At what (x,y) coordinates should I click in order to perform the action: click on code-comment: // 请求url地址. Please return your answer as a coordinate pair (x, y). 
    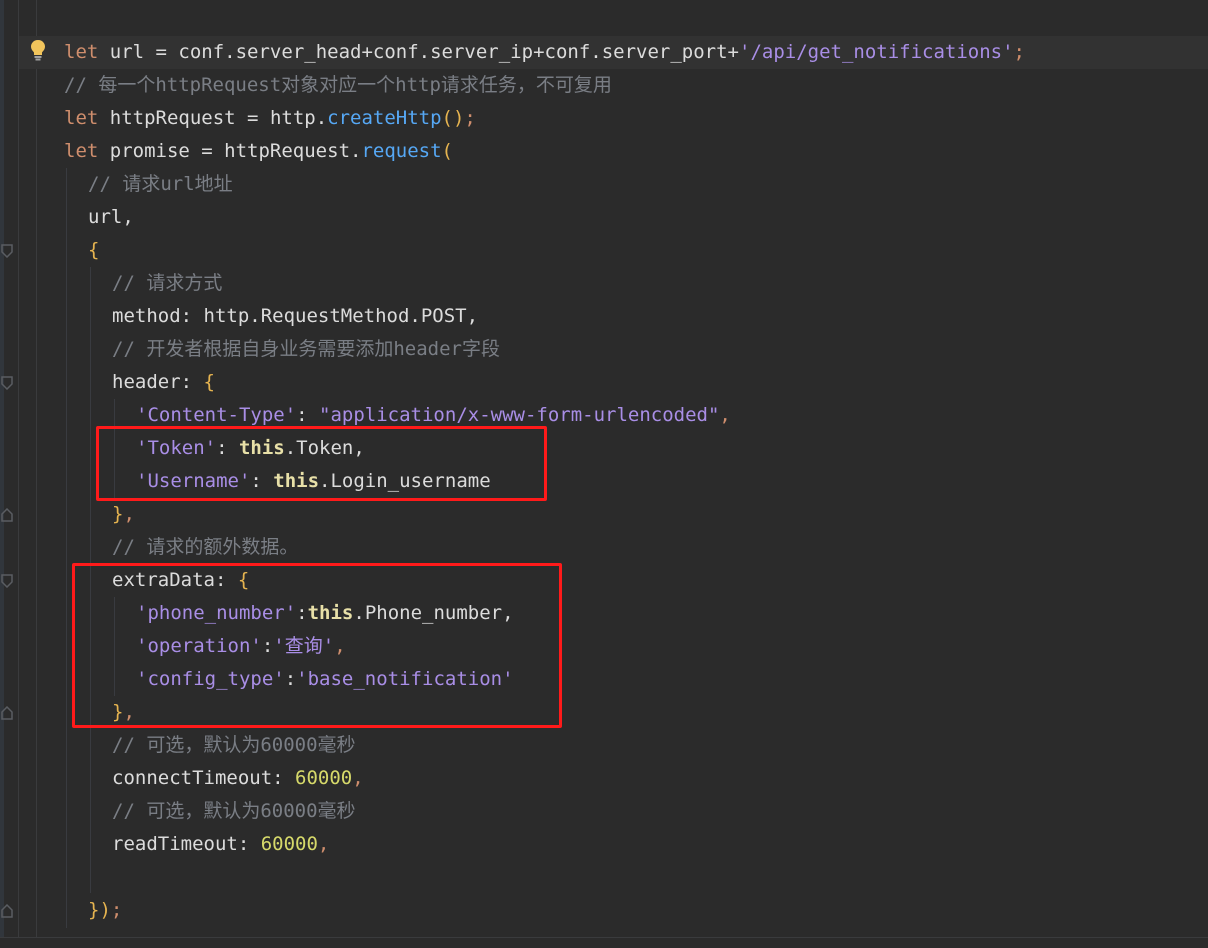
    Looking at the image, I should click on (160, 184).